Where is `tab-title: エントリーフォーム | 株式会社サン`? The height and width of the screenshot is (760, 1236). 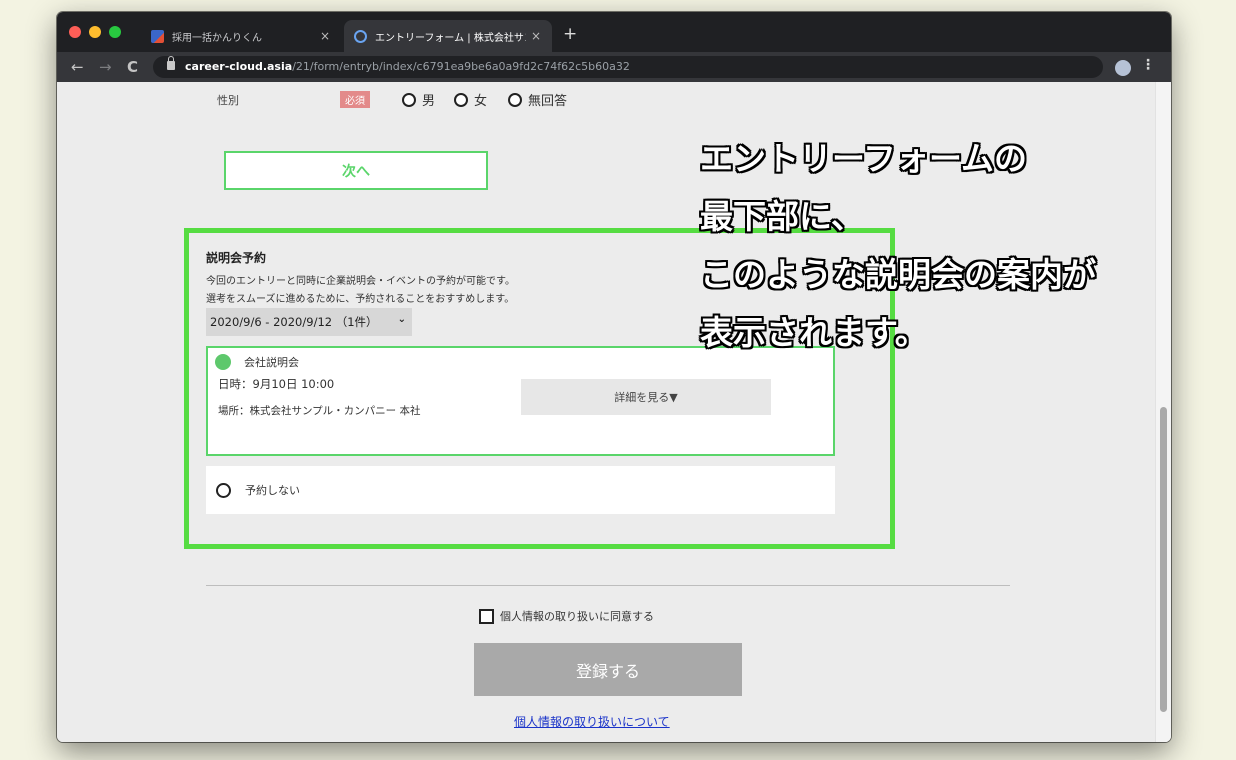
tab-title: エントリーフォーム | 株式会社サン is located at coordinates (450, 38).